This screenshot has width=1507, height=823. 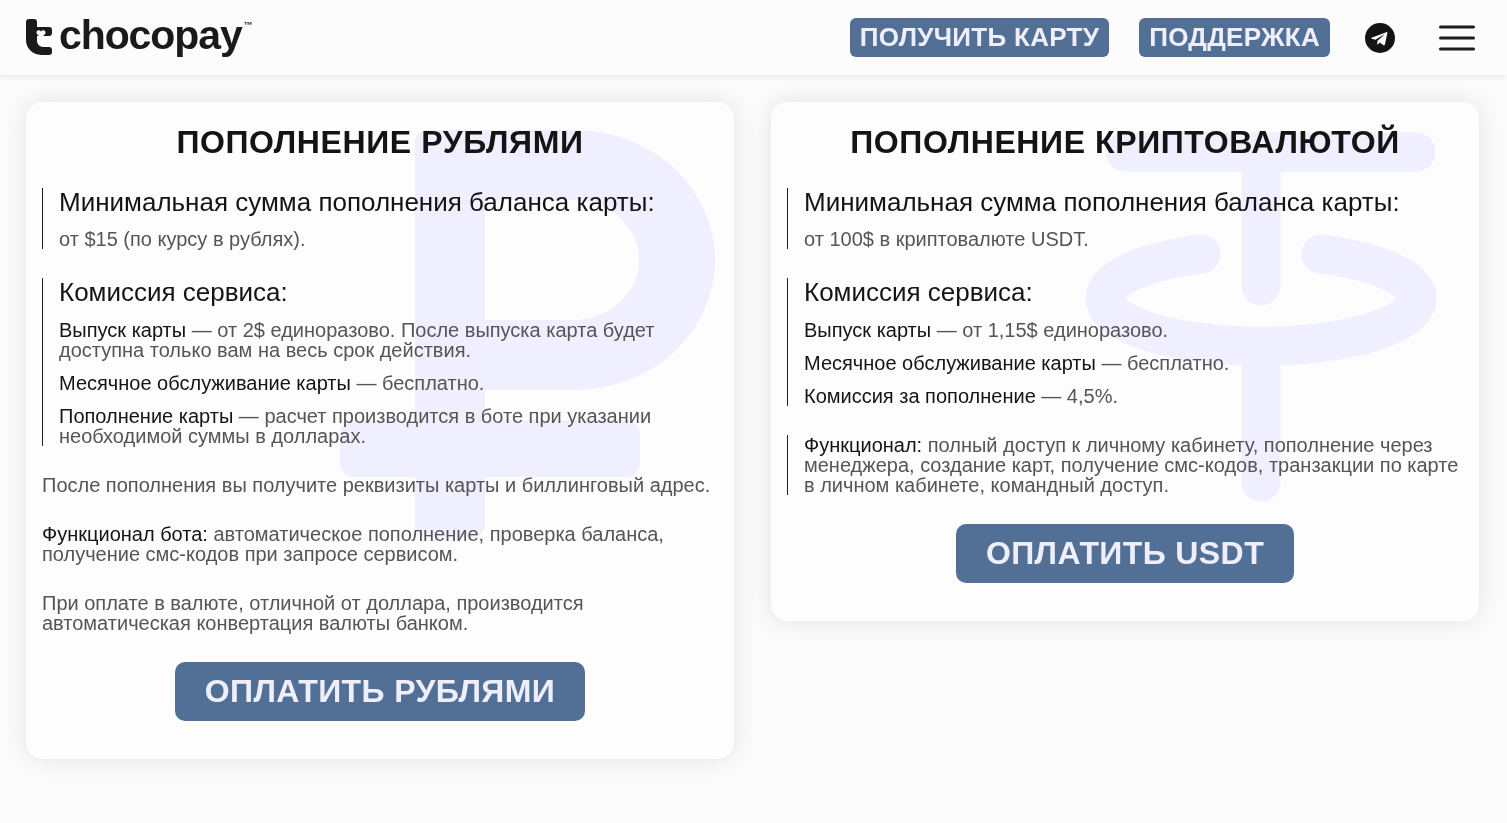 What do you see at coordinates (1234, 37) in the screenshot?
I see `header-button: ПОДДЕРЖКА` at bounding box center [1234, 37].